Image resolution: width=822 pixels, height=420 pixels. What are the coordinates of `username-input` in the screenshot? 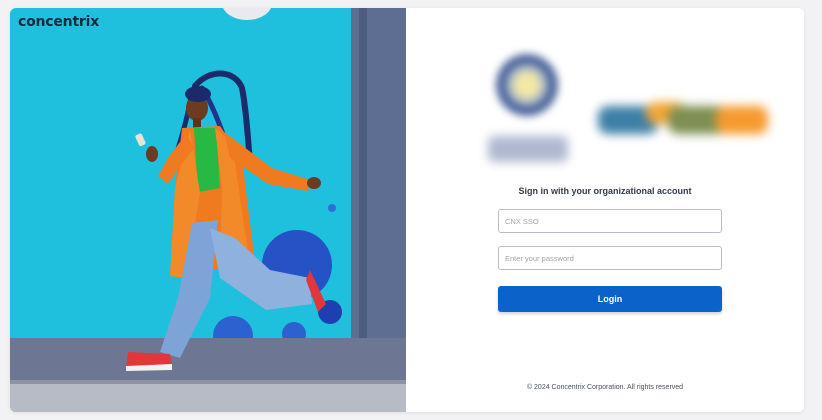 It's located at (610, 221).